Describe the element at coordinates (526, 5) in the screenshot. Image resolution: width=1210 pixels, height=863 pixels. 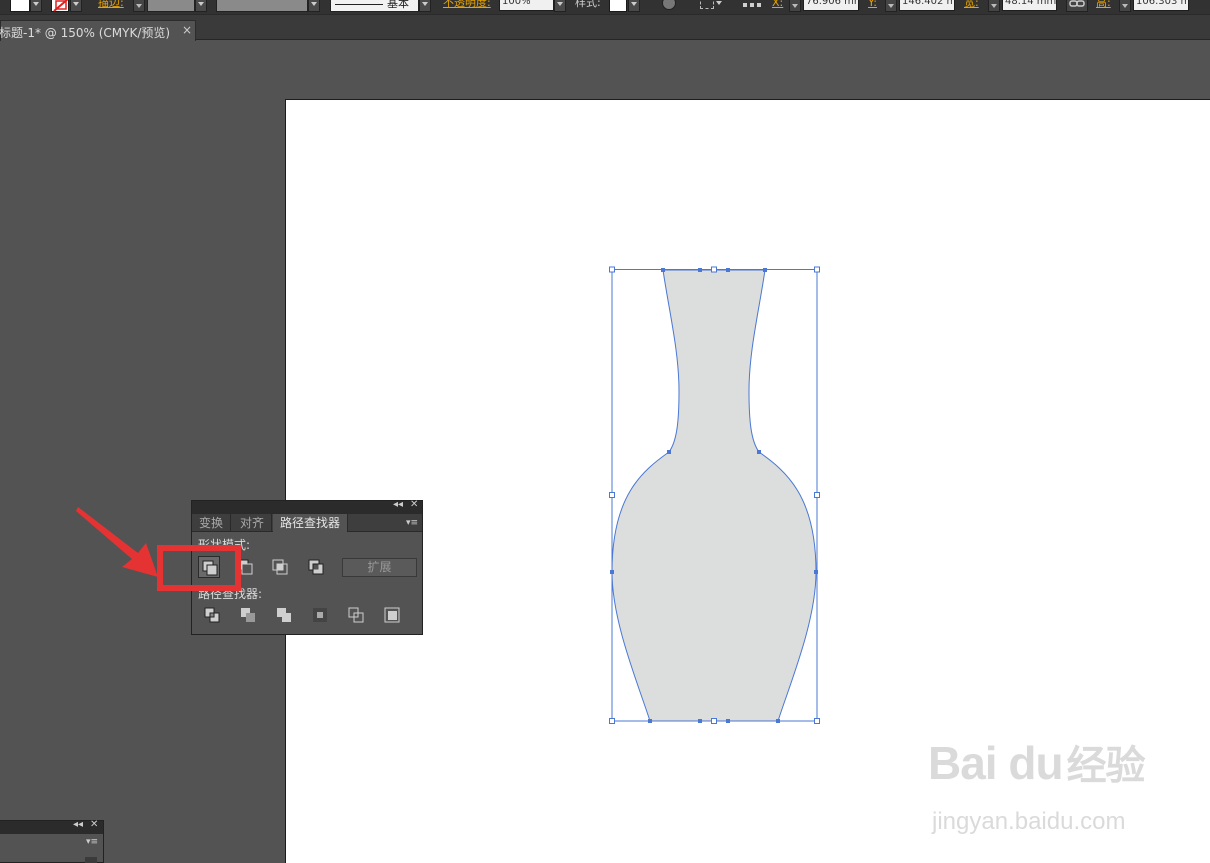
I see `opacity-field: 100%` at that location.